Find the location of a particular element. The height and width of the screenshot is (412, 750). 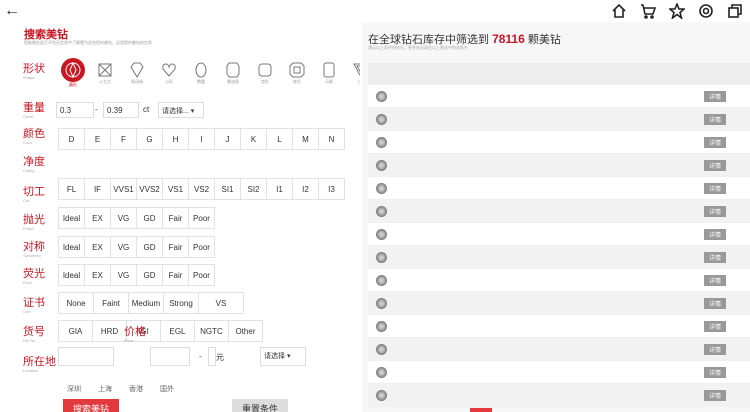

weight-label: 重量 Carat is located at coordinates (34, 110).